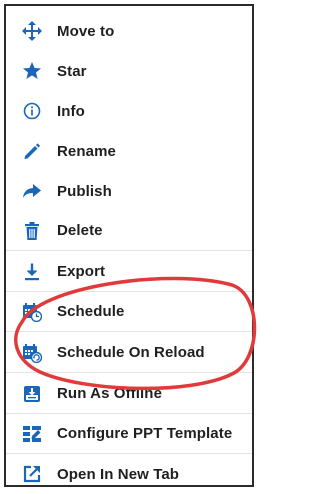 This screenshot has width=320, height=494. I want to click on menu-item-label: Open In New Tab, so click(118, 474).